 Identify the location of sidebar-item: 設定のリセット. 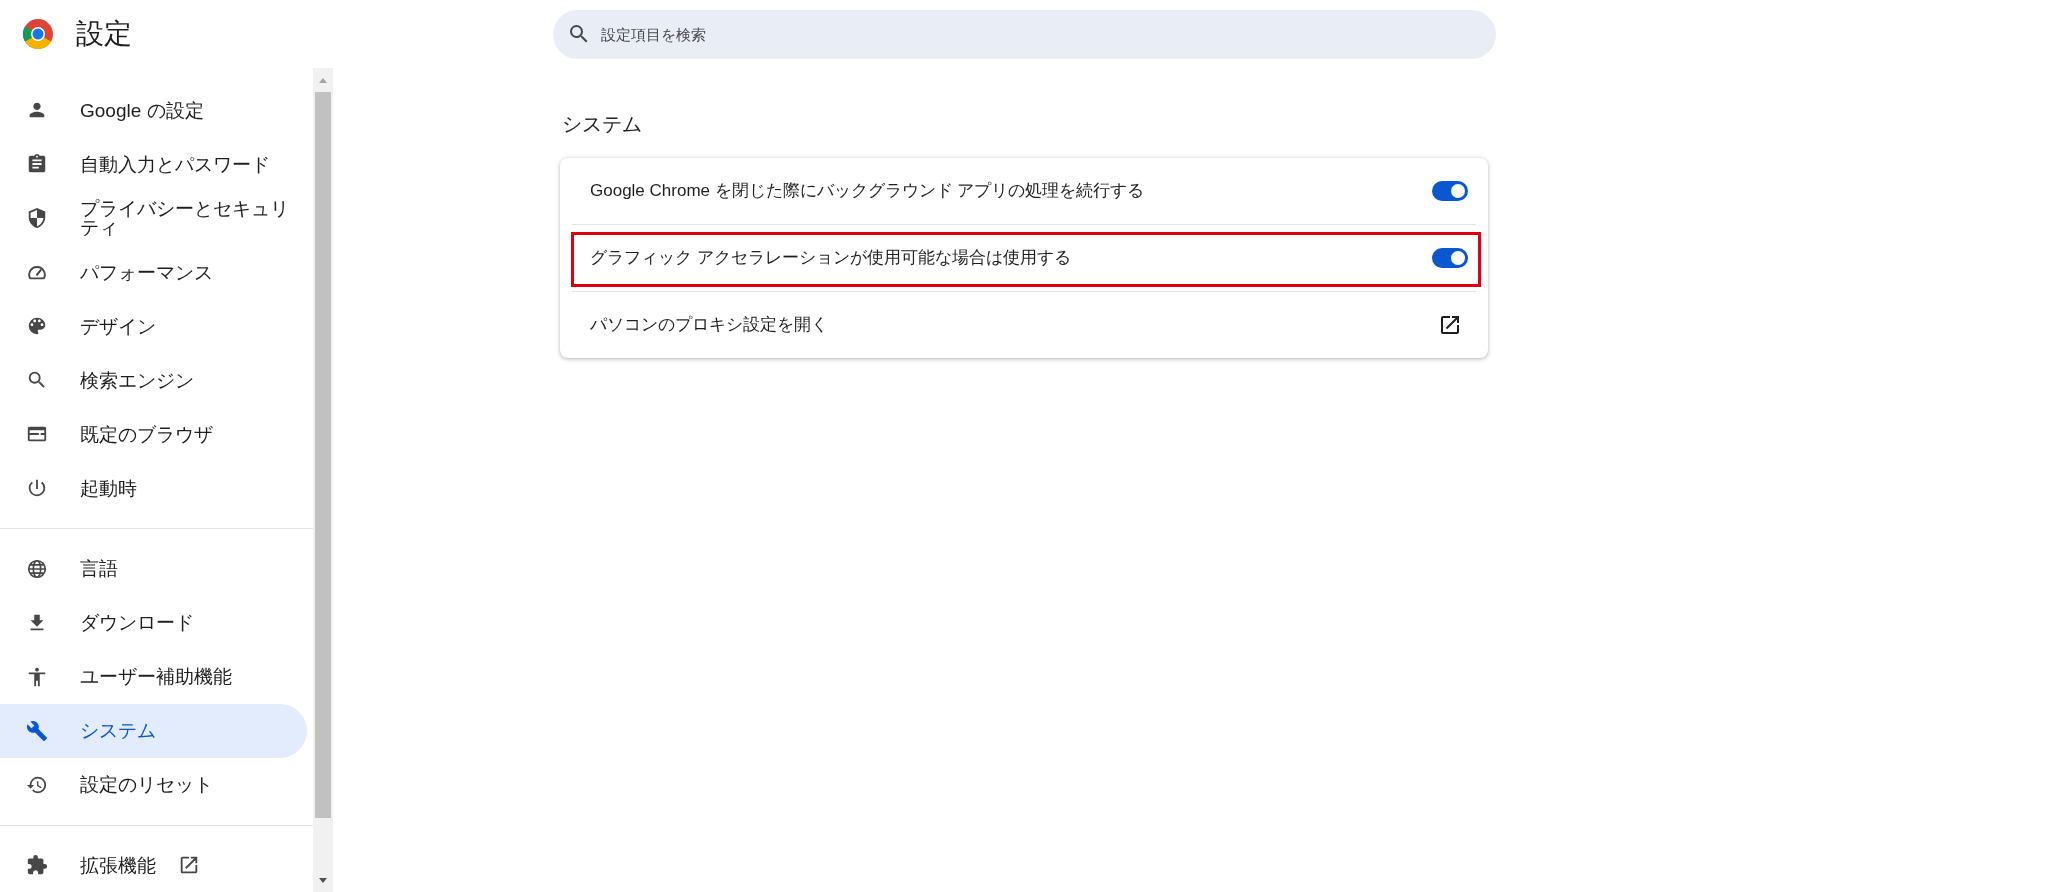
(153, 784).